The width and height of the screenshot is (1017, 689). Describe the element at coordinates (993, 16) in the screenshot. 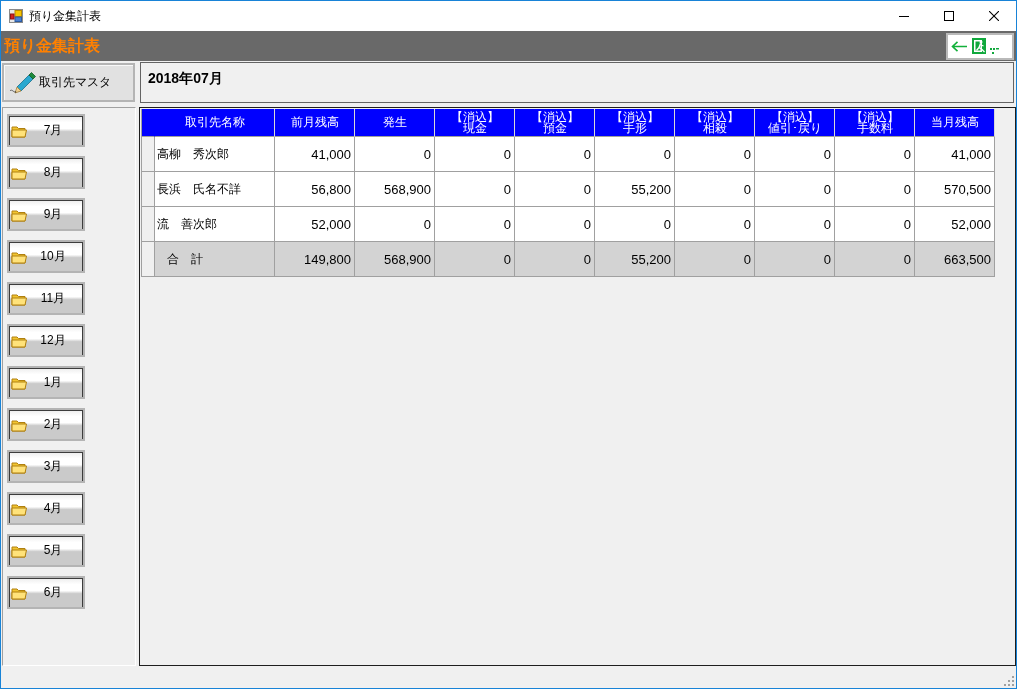

I see `close-icon` at that location.